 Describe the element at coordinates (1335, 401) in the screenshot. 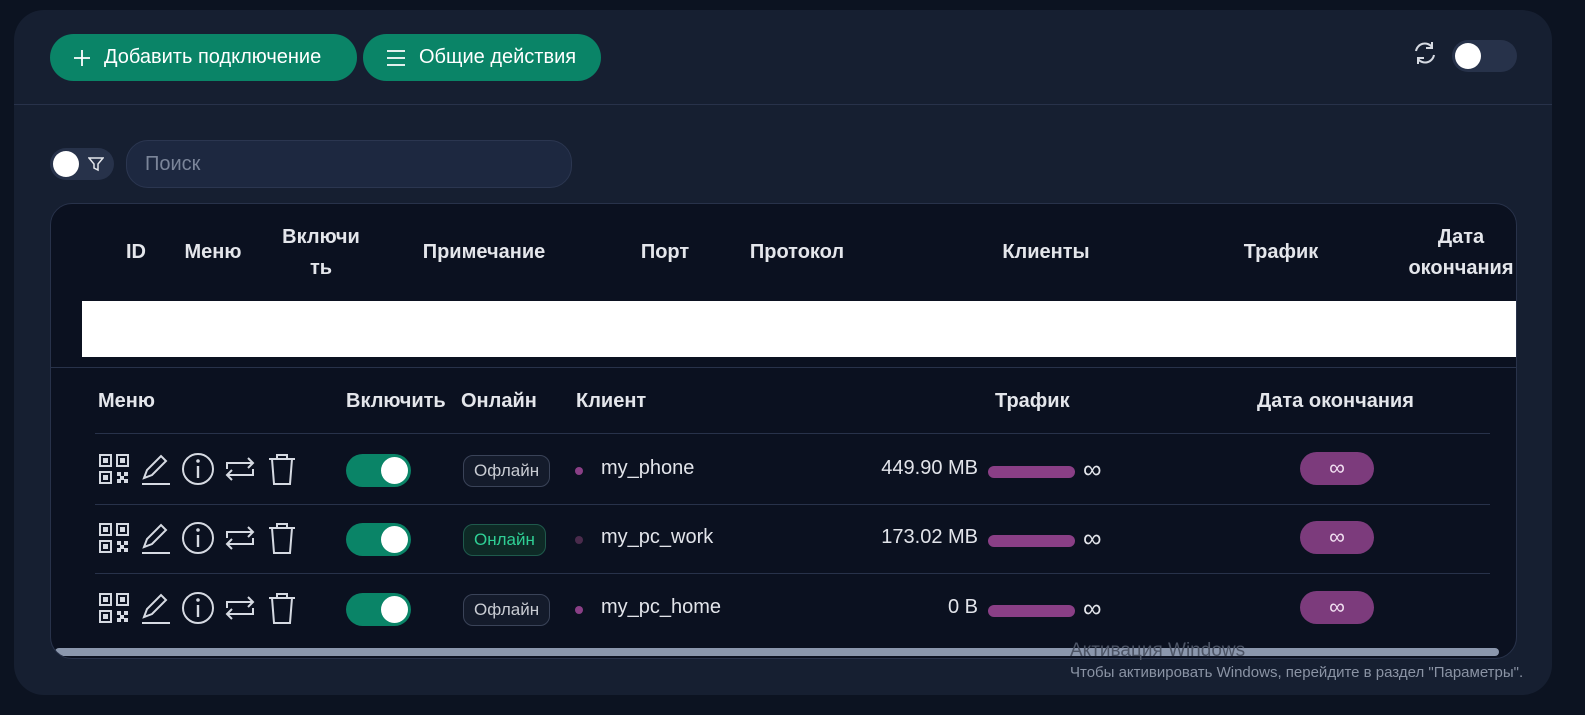

I see `client-header-expiry: Дата окончания` at that location.